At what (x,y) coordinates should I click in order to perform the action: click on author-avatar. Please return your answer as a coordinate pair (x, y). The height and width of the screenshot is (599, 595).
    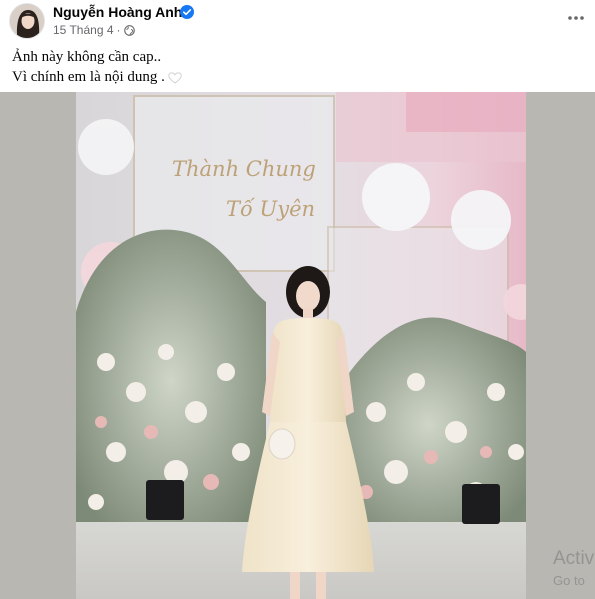
    Looking at the image, I should click on (27, 21).